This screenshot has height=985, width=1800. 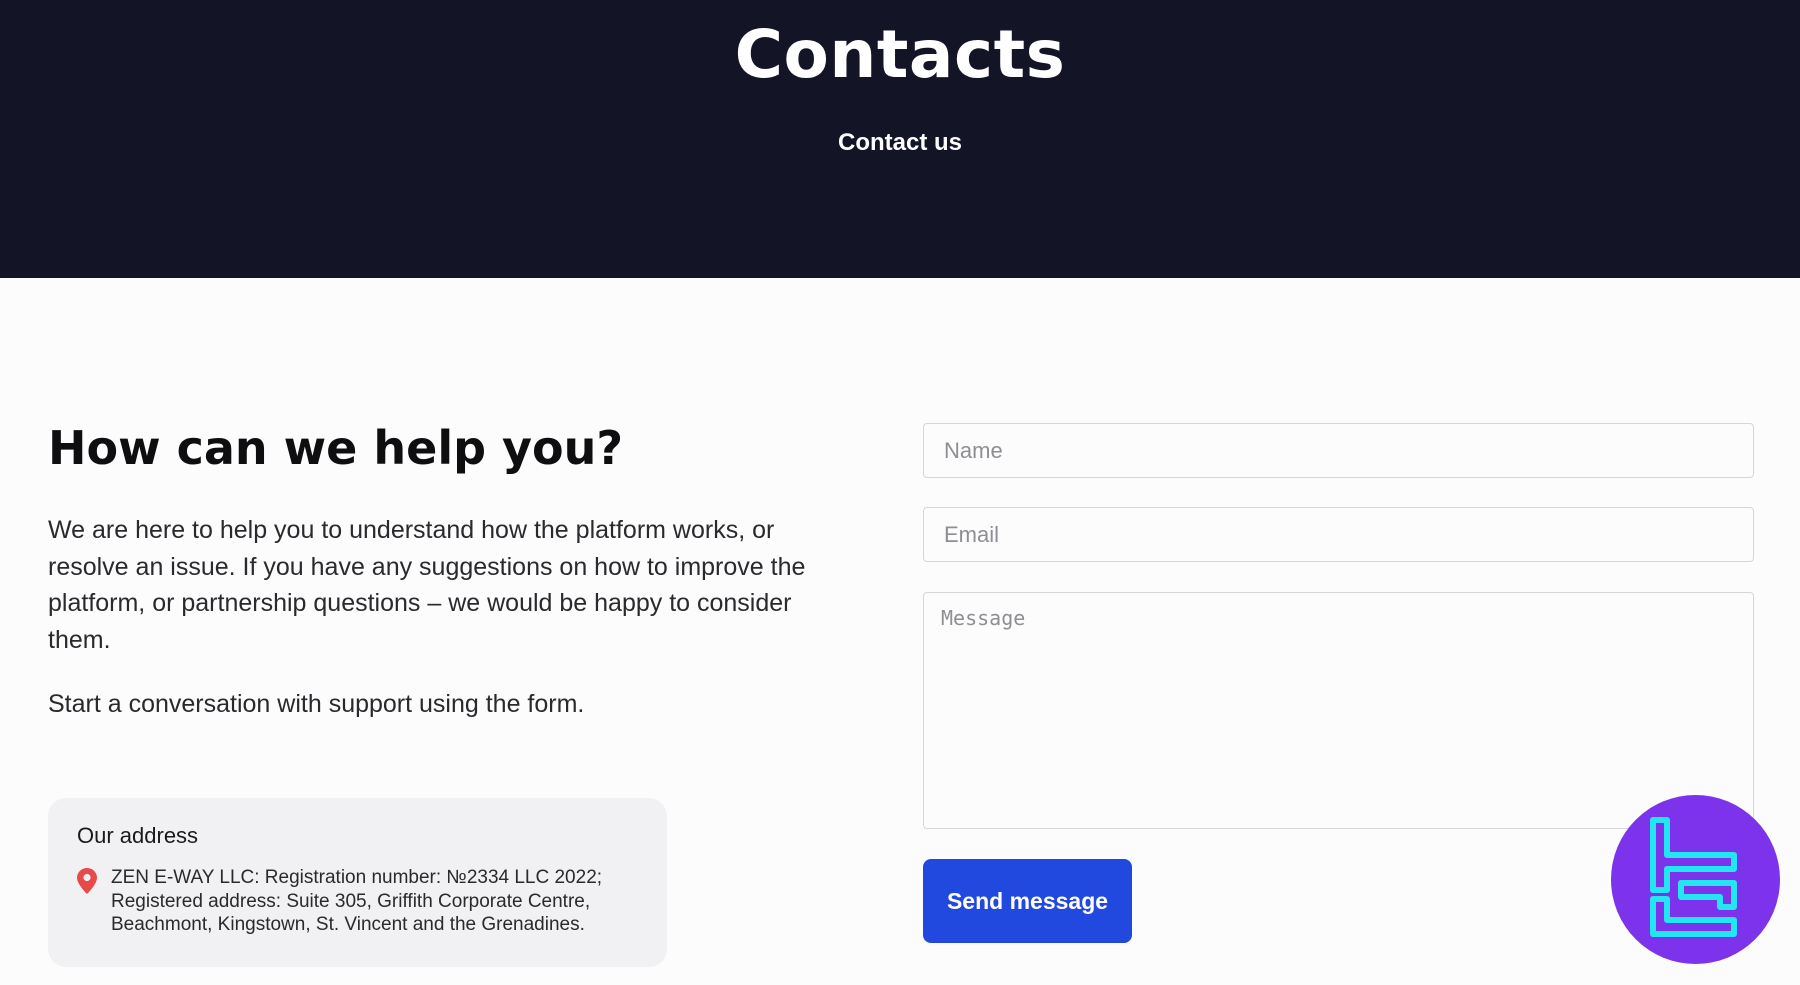 What do you see at coordinates (1338, 450) in the screenshot?
I see `name-input: Name` at bounding box center [1338, 450].